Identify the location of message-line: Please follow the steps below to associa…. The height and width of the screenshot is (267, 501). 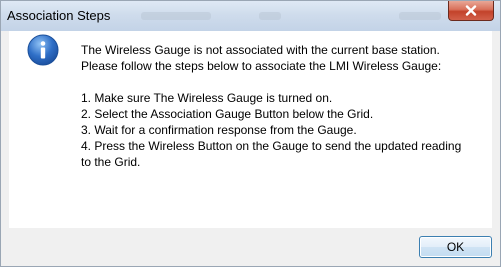
(261, 66).